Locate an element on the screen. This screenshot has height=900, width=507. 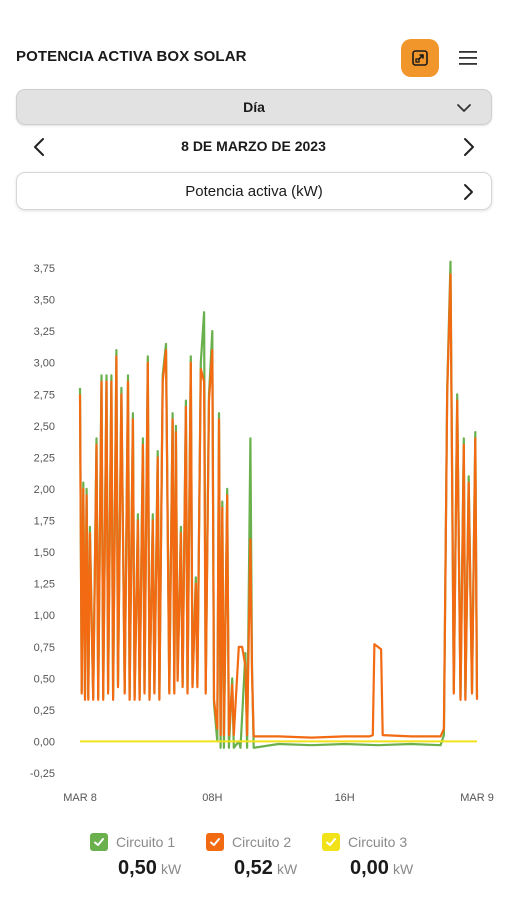
page-title: POTENCIA ACTIVA BOX SOLAR is located at coordinates (131, 56).